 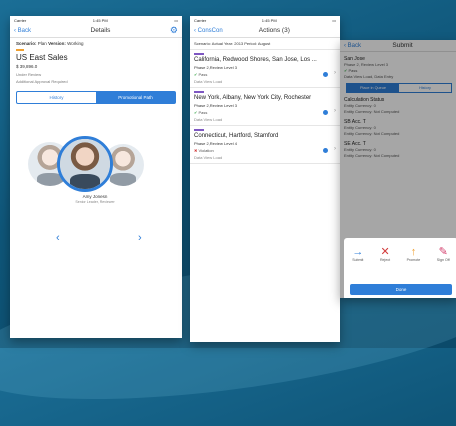 I want to click on item-phase: Phase 2,Review Level 4, so click(x=215, y=143).